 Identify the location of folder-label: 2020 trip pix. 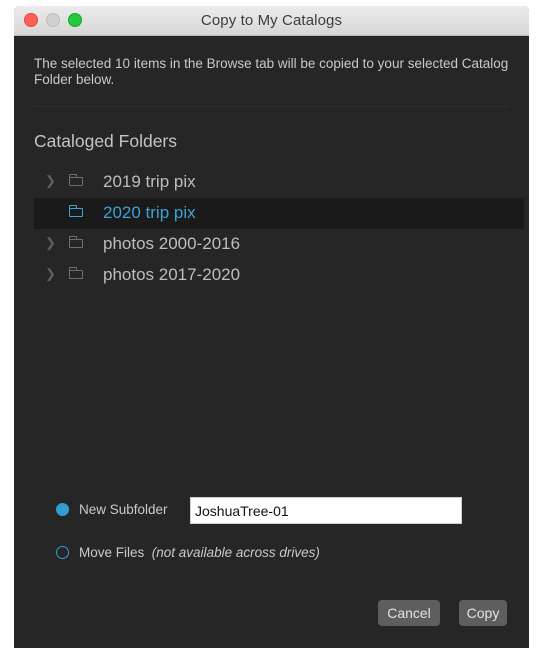
(149, 212).